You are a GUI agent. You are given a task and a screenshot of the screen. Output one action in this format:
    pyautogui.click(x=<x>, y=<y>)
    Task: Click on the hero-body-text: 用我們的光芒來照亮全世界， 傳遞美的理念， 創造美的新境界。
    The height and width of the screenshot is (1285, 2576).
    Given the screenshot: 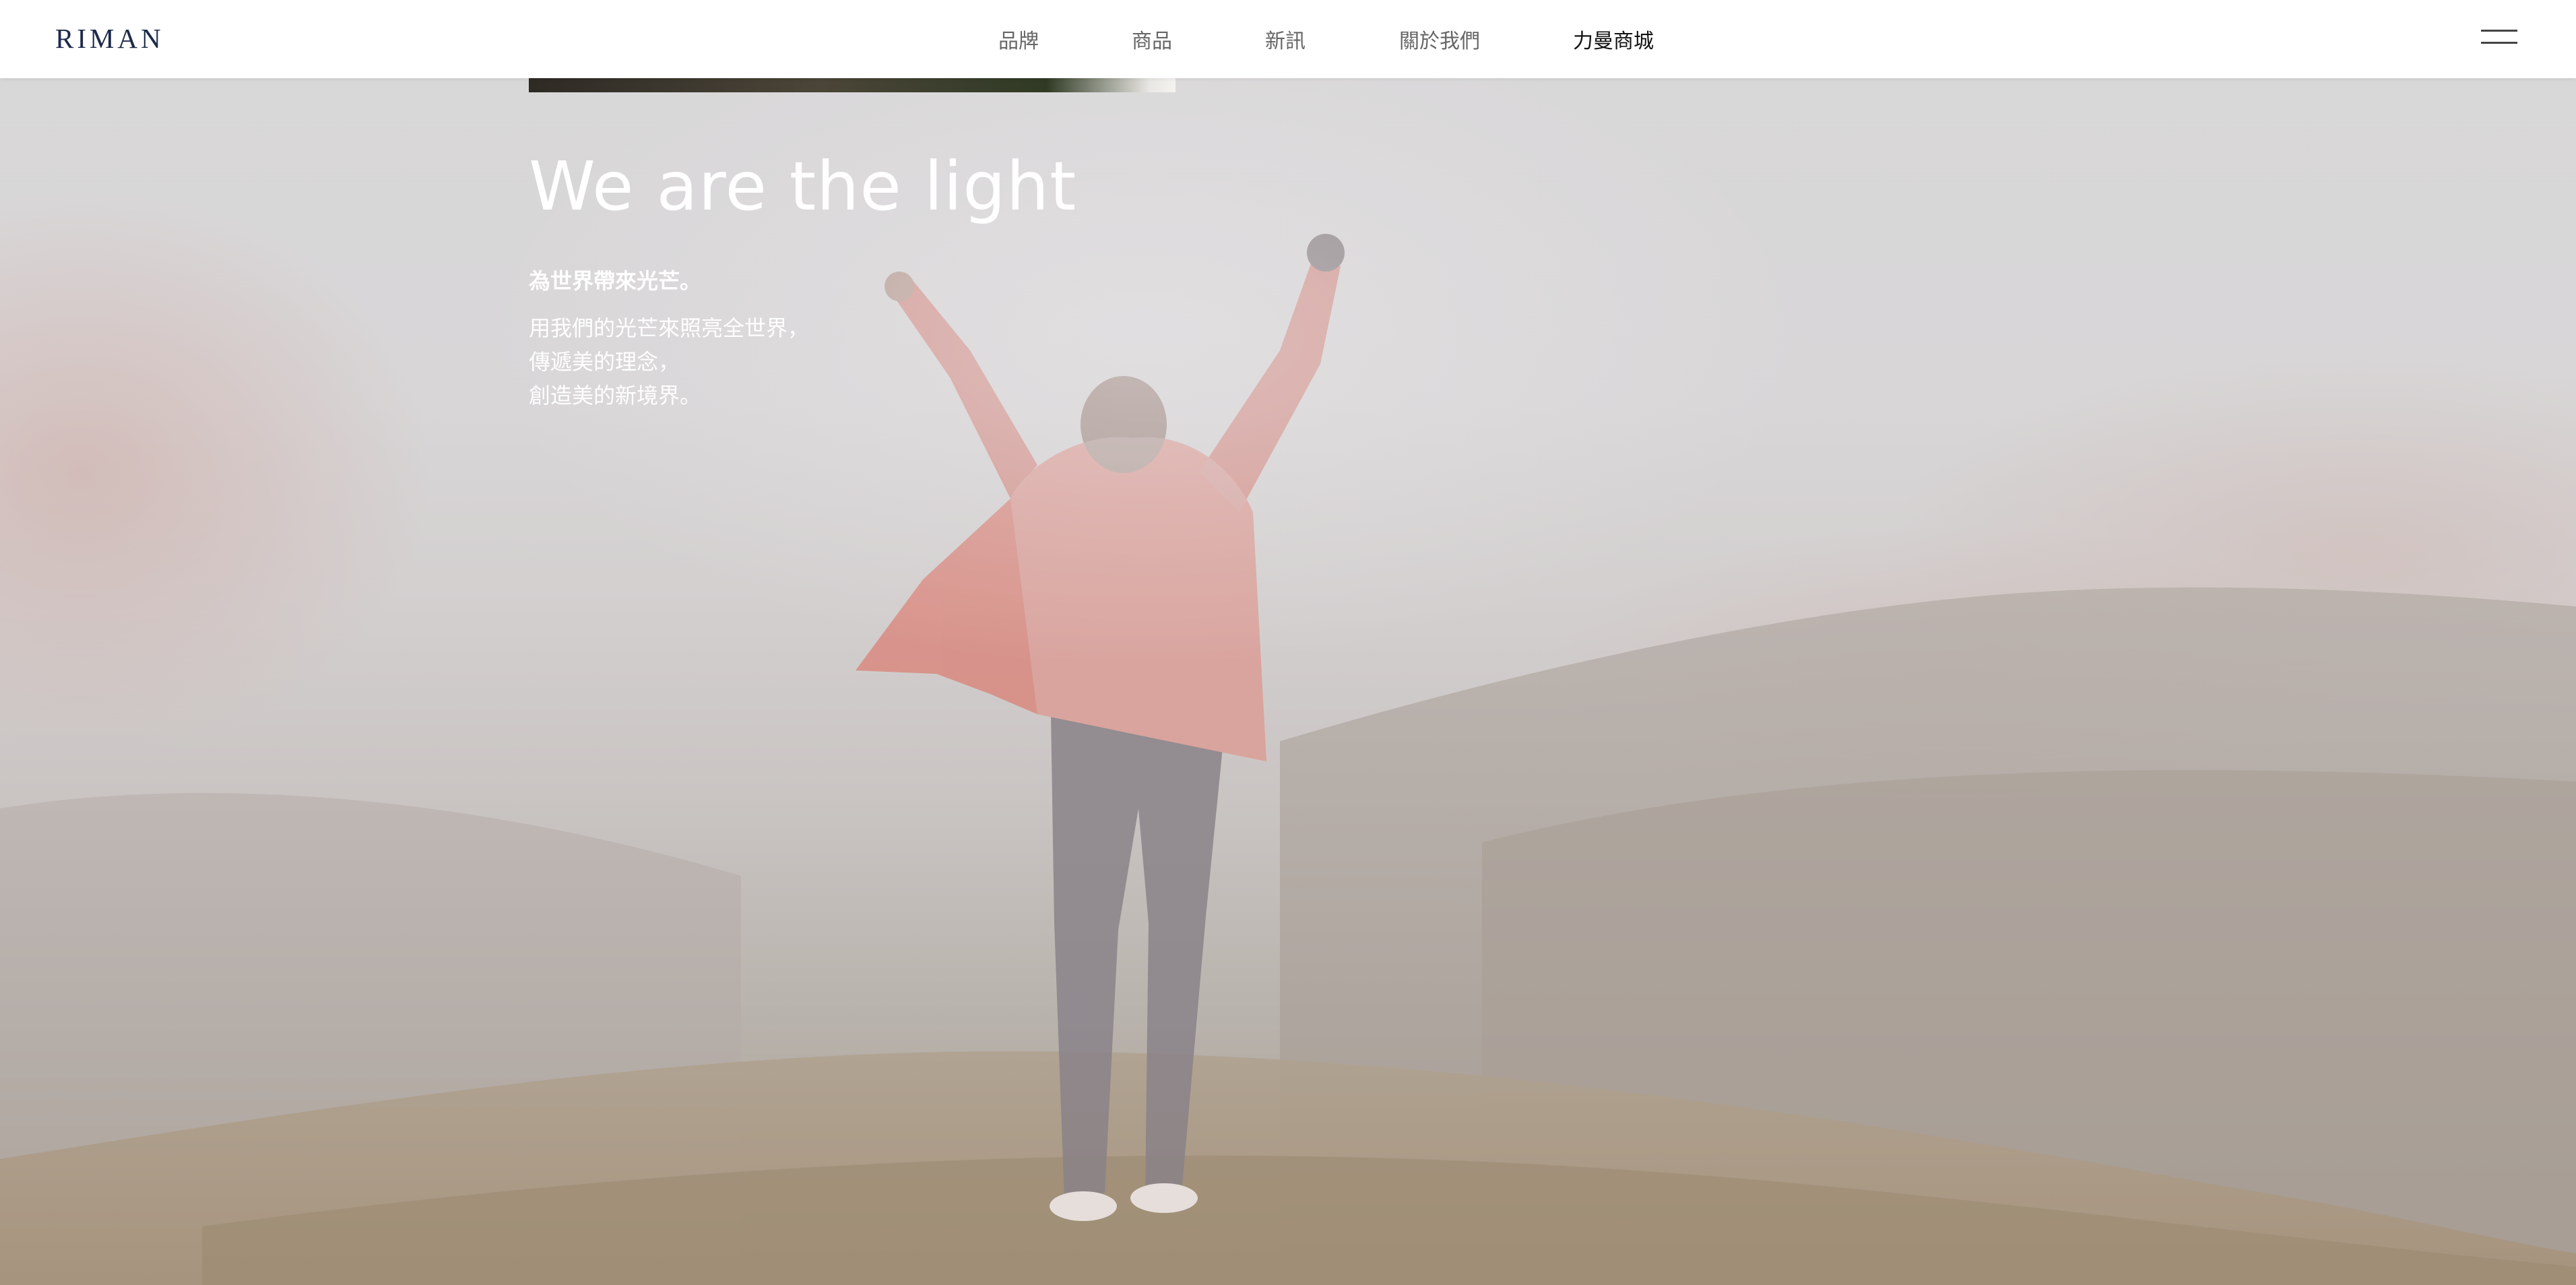 What is the action you would take?
    pyautogui.click(x=669, y=361)
    